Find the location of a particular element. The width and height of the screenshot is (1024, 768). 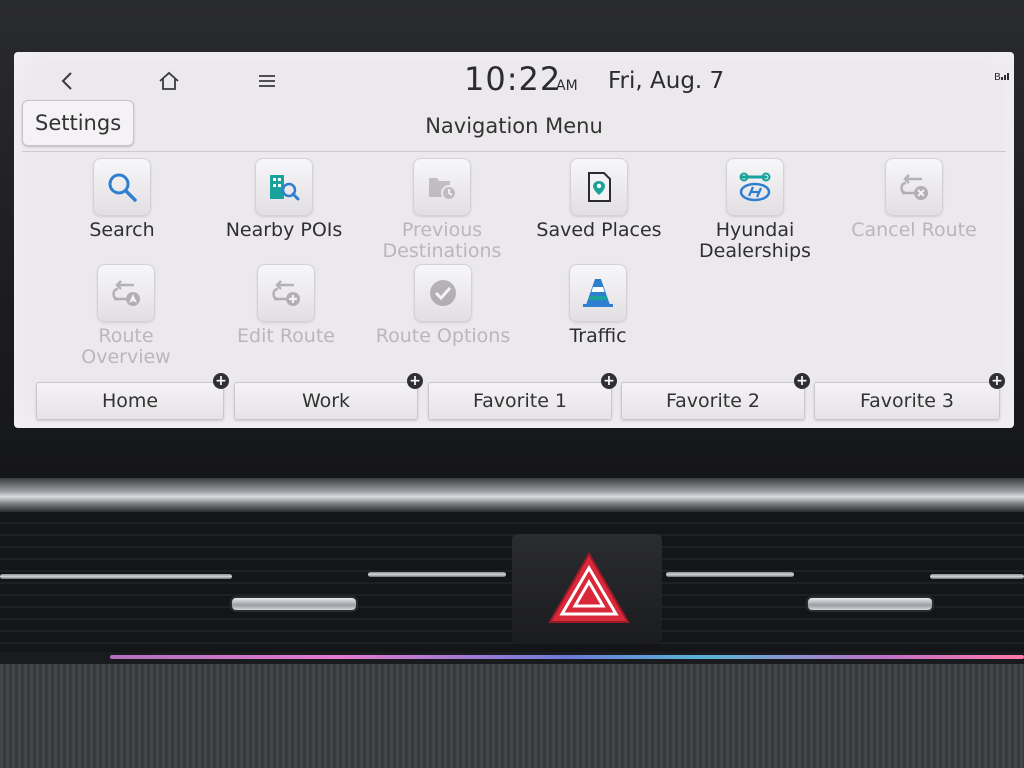

chevron-left-icon is located at coordinates (67, 81).